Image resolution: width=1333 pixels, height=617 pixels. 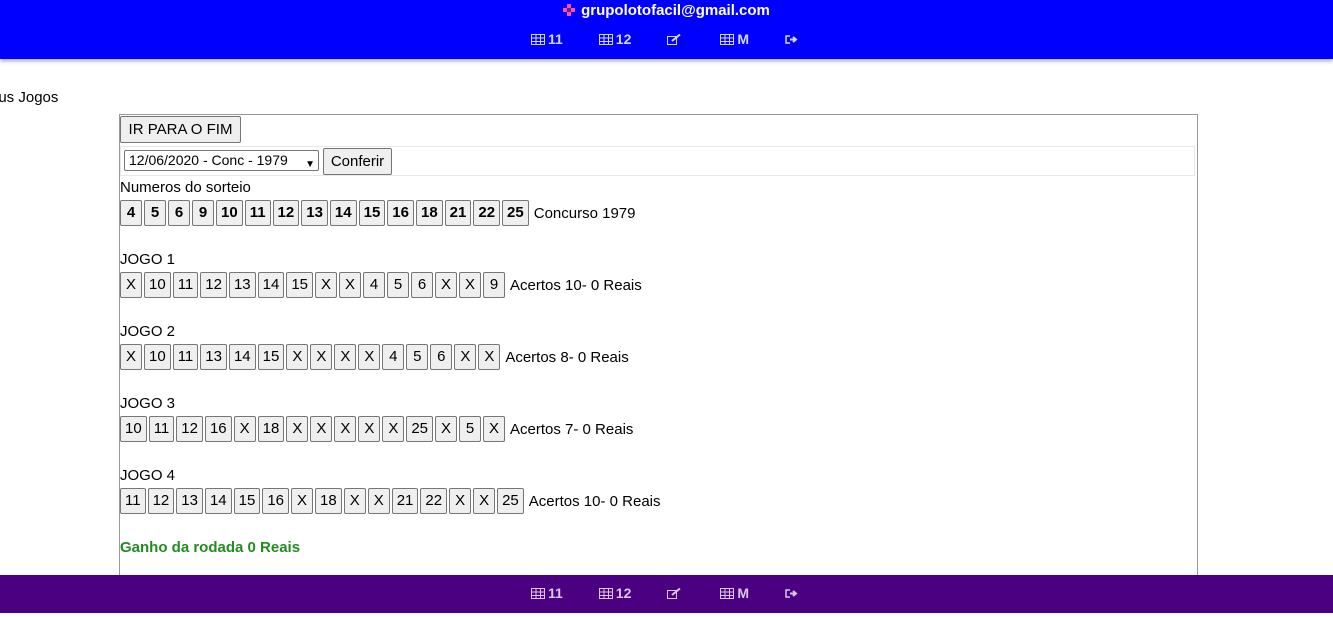 What do you see at coordinates (148, 475) in the screenshot?
I see `game-label: JOGO 4` at bounding box center [148, 475].